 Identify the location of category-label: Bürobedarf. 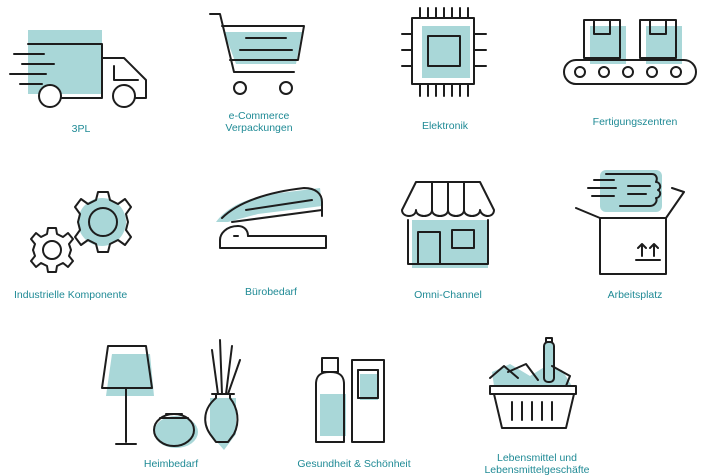
(271, 292).